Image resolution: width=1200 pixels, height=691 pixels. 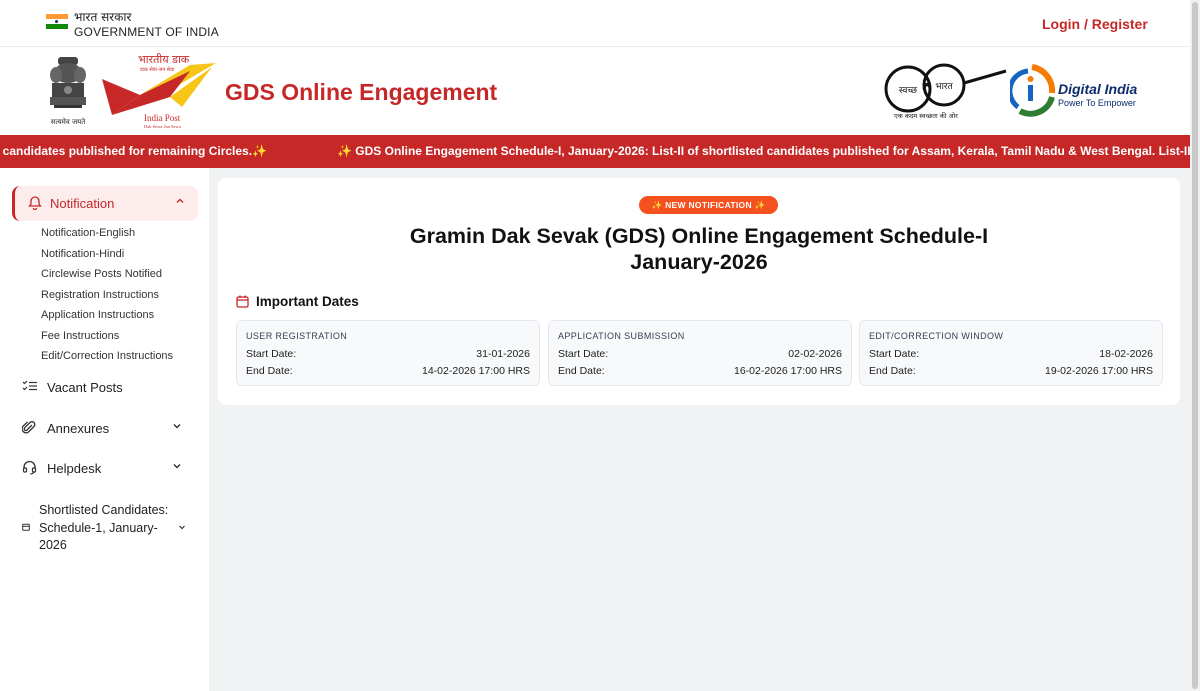 I want to click on page-title-line2: January-2026, so click(x=699, y=262).